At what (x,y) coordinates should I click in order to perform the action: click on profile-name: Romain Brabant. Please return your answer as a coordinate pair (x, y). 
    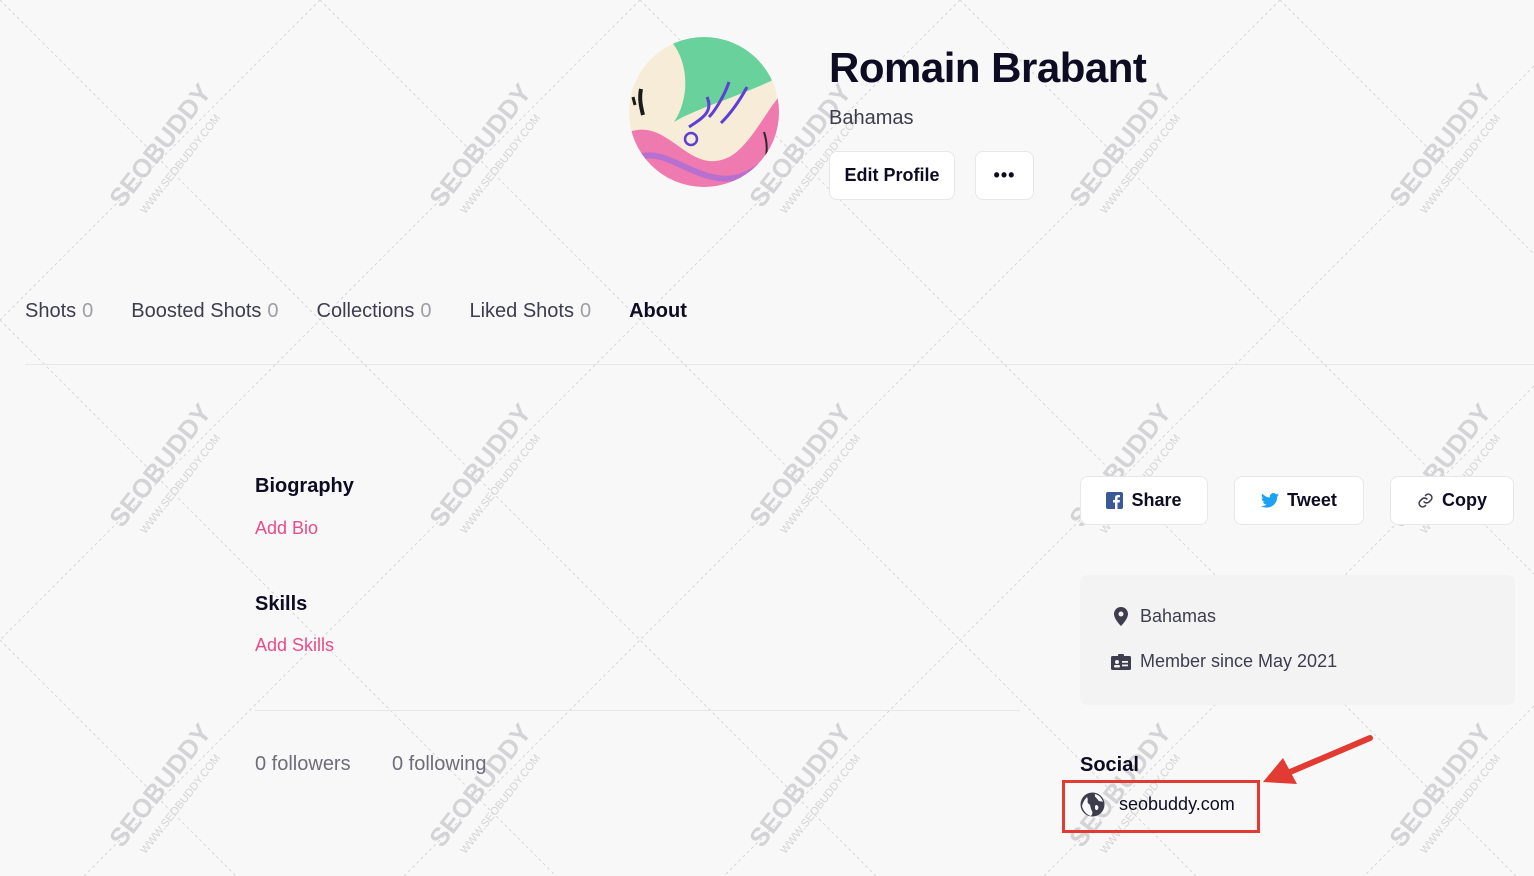
    Looking at the image, I should click on (988, 67).